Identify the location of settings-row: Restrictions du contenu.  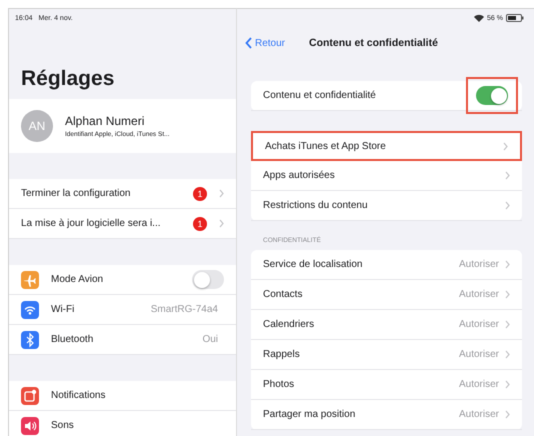
(386, 206).